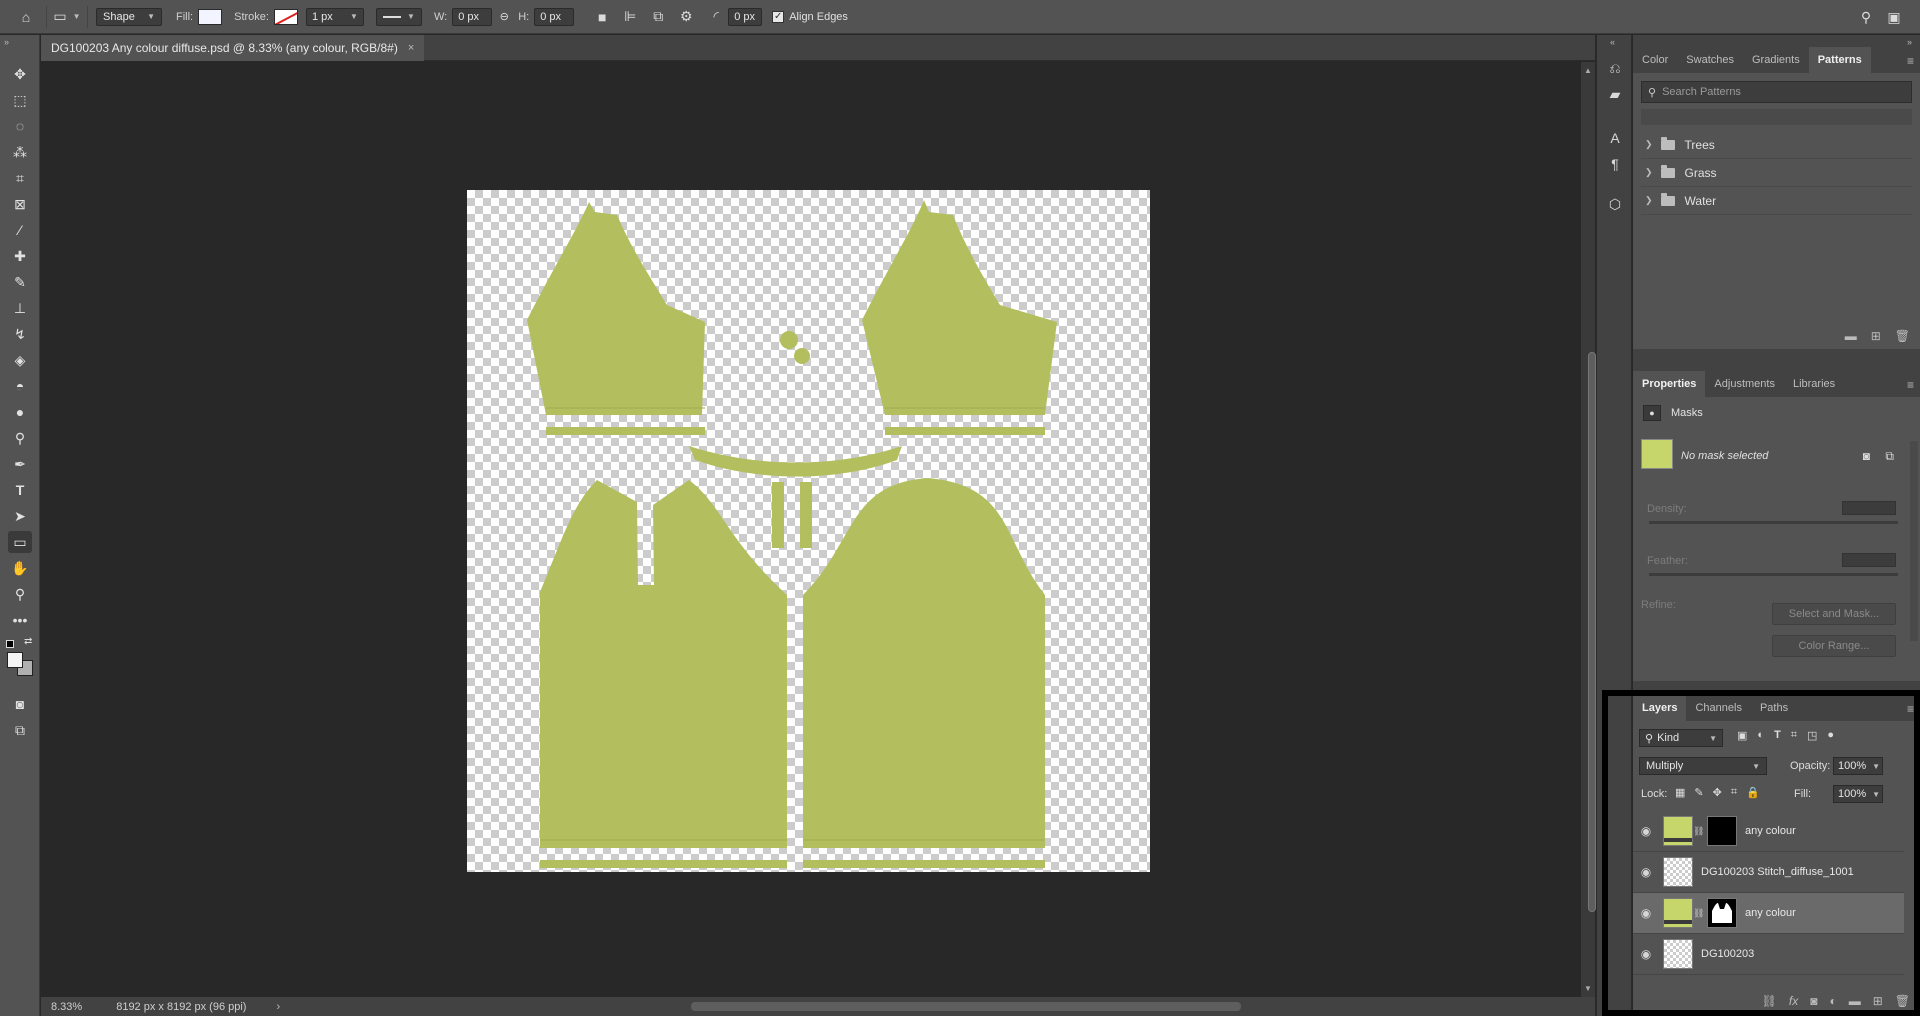 Image resolution: width=1920 pixels, height=1016 pixels. Describe the element at coordinates (20, 230) in the screenshot. I see `eyedropper-tool-icon: ⁄` at that location.